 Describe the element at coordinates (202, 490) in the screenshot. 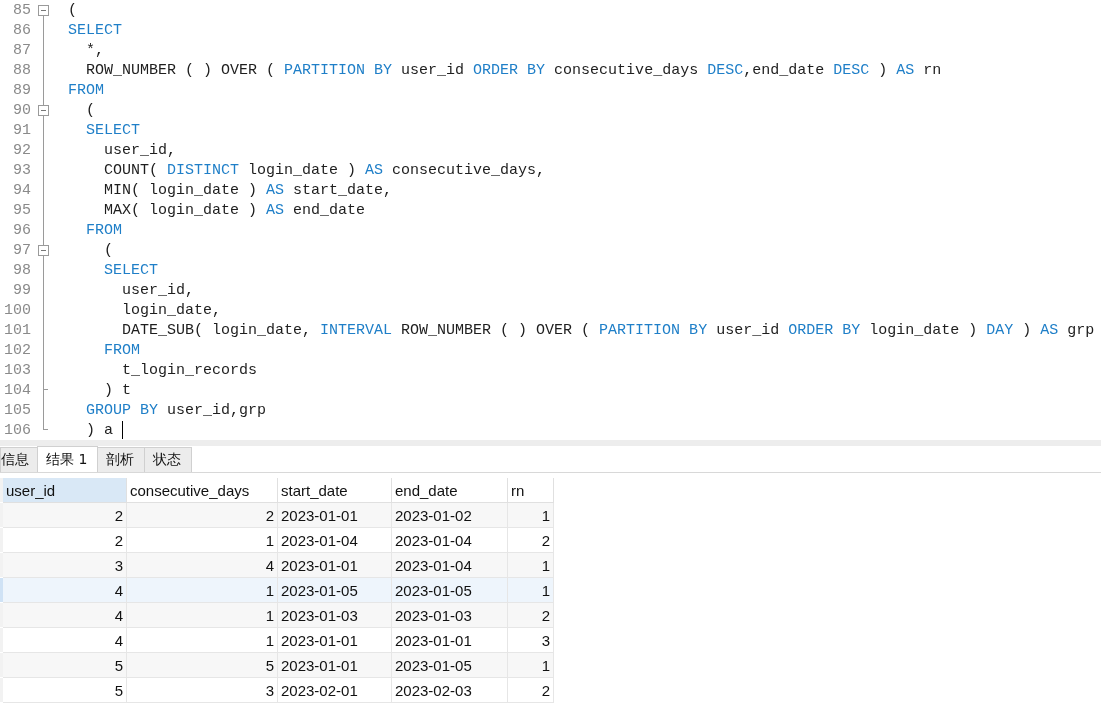

I see `column-header: consecutive_days` at that location.